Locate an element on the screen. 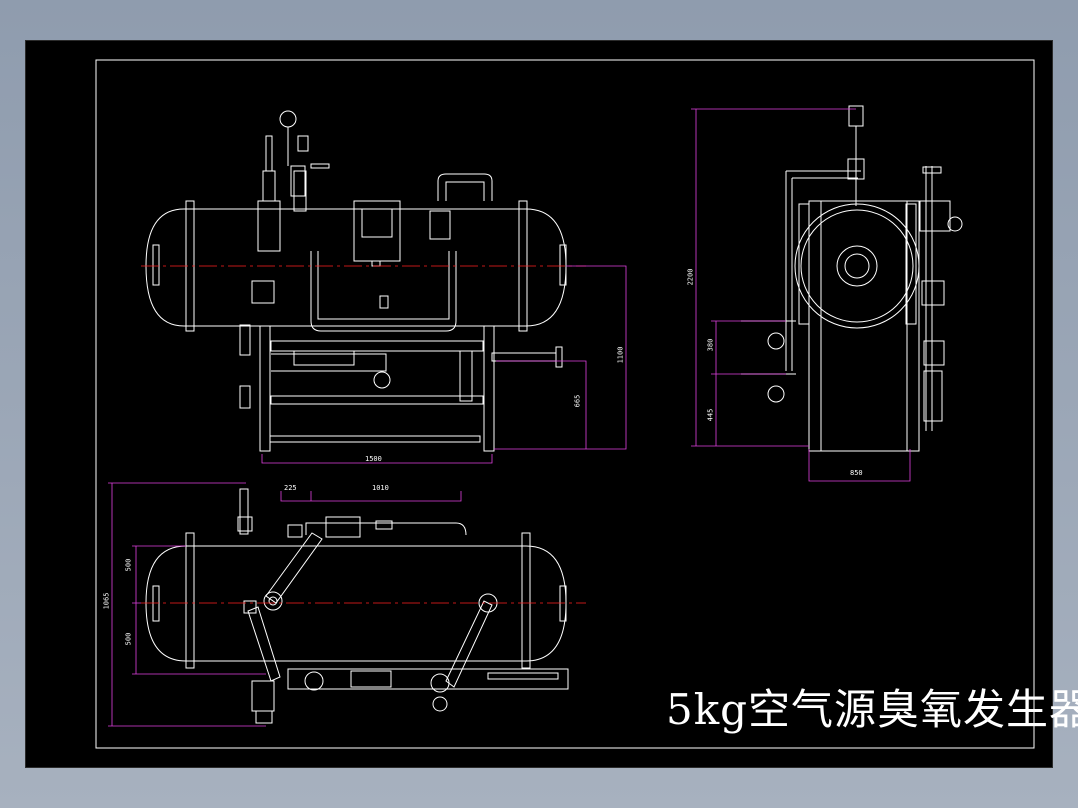 This screenshot has height=808, width=1078. plan-view is located at coordinates (357, 606).